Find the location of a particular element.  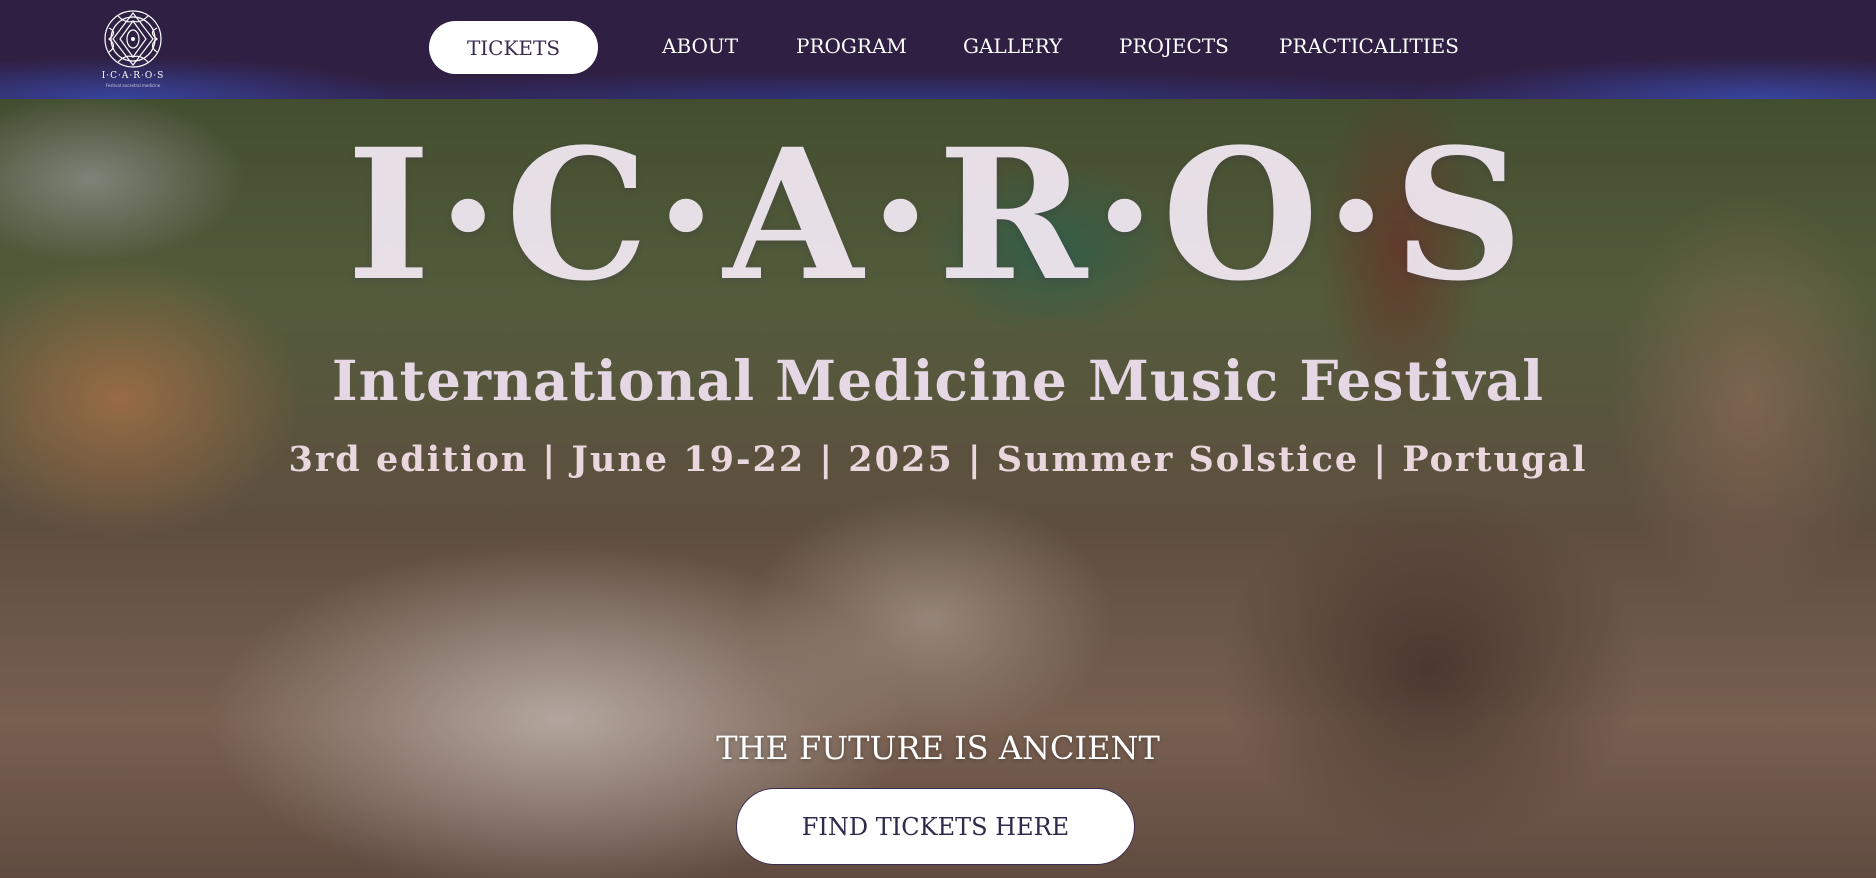

nav-item-about: ABOUT is located at coordinates (700, 46).